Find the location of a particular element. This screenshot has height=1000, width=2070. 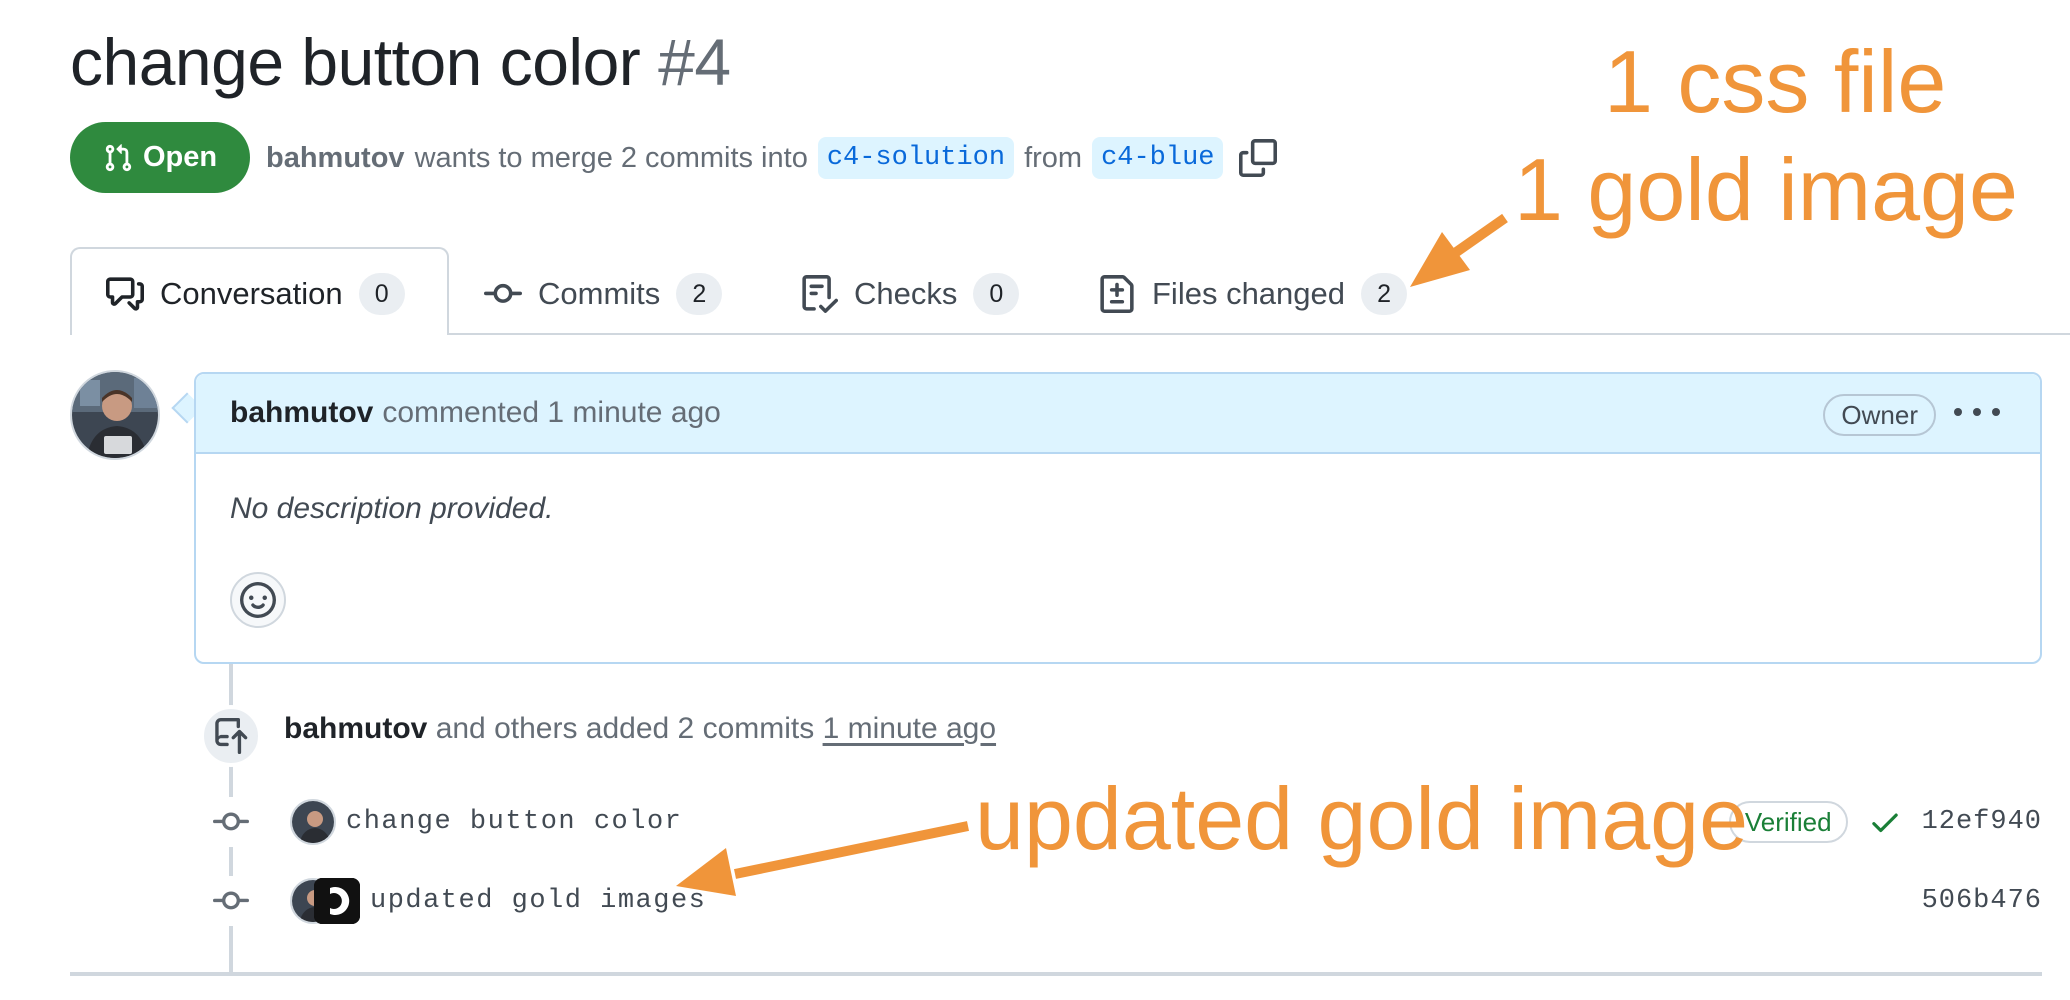

arrow-to-files-changed is located at coordinates (1459, 250).